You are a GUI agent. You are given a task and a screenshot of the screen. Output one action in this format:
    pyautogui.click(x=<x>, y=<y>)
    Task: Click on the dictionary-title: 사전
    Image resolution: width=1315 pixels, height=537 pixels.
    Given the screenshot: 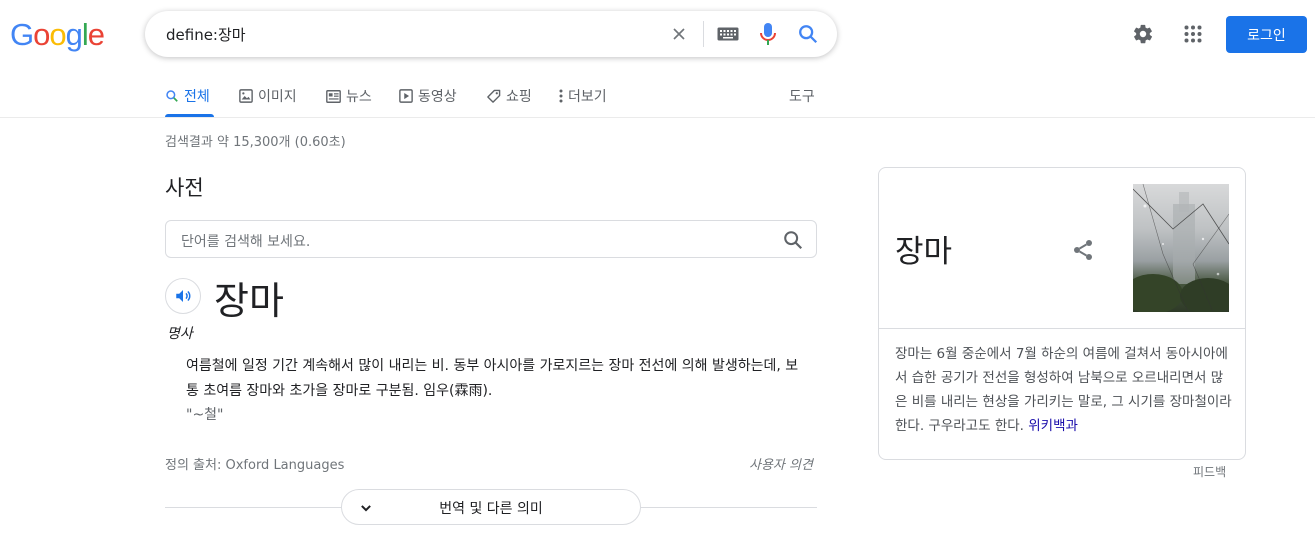 What is the action you would take?
    pyautogui.click(x=184, y=188)
    